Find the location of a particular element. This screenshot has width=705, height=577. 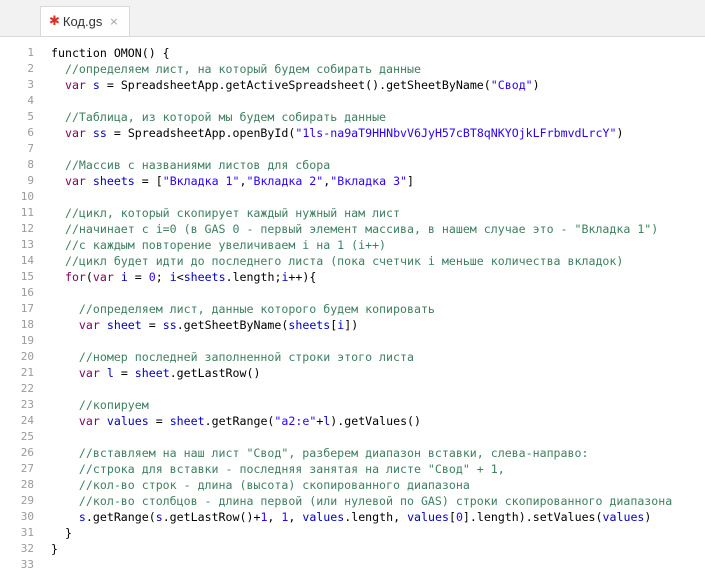

close-tab-icon: × is located at coordinates (113, 21).